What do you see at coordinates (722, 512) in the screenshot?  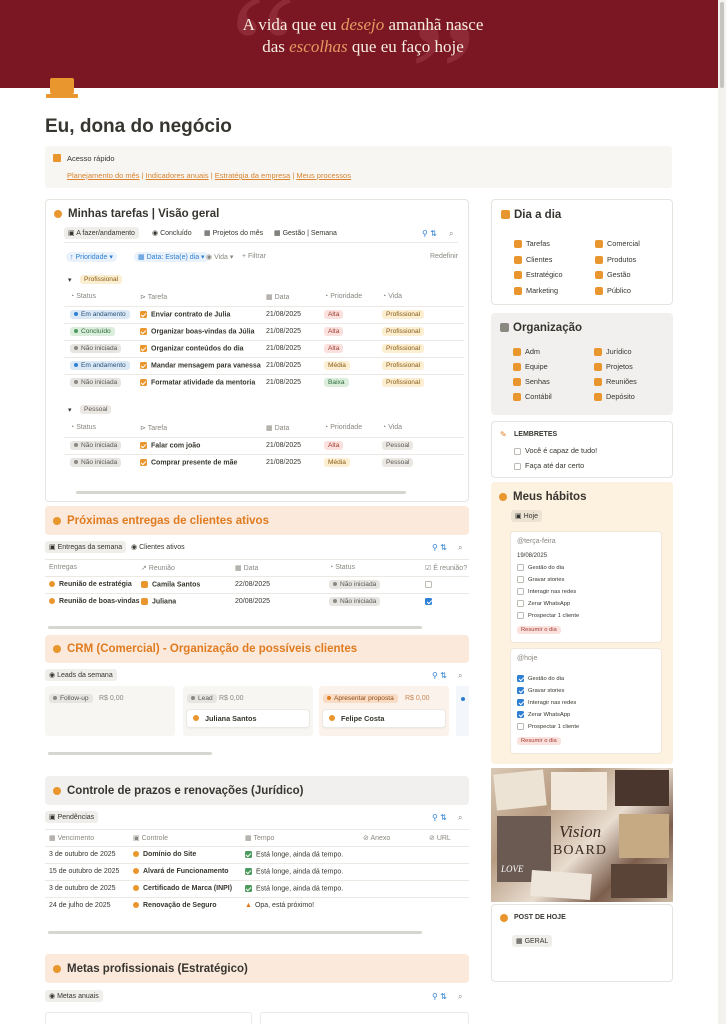 I see `page-scrollbar` at bounding box center [722, 512].